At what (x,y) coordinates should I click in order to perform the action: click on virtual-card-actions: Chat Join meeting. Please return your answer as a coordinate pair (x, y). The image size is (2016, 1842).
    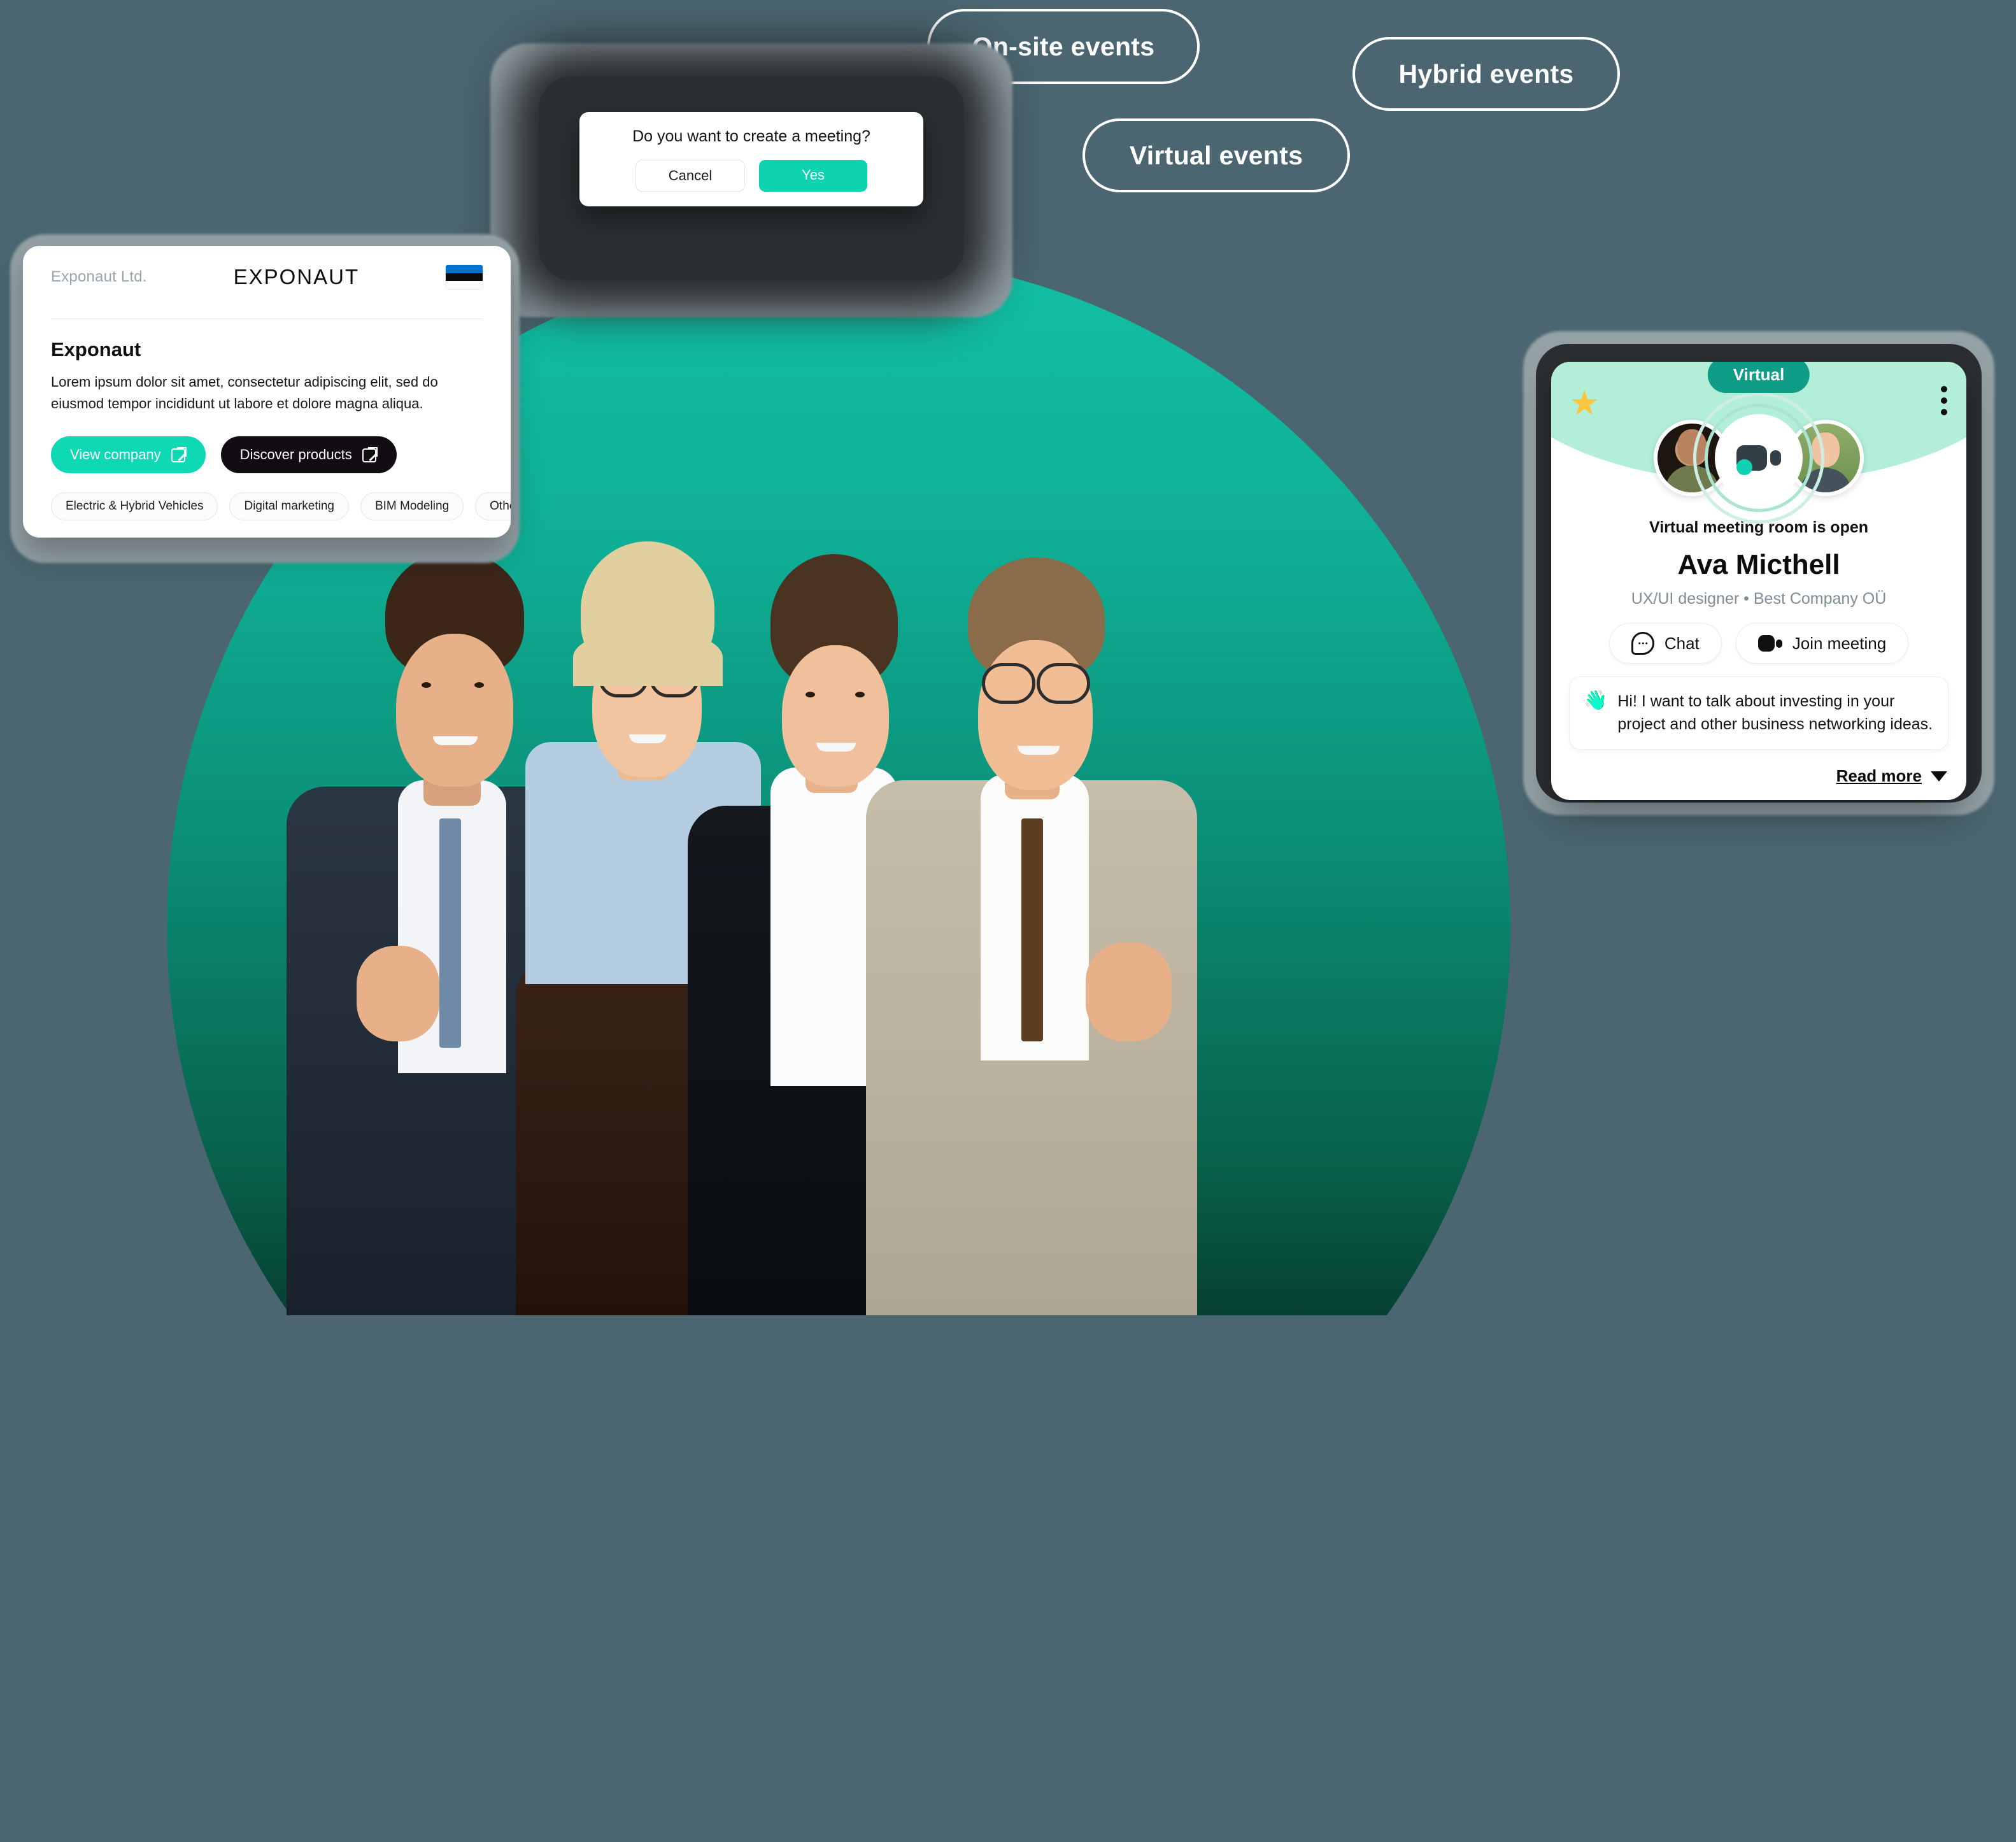
    Looking at the image, I should click on (1758, 643).